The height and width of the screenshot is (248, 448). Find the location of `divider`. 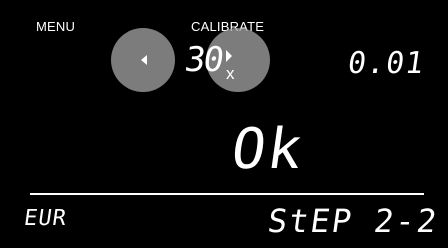

divider is located at coordinates (227, 194).